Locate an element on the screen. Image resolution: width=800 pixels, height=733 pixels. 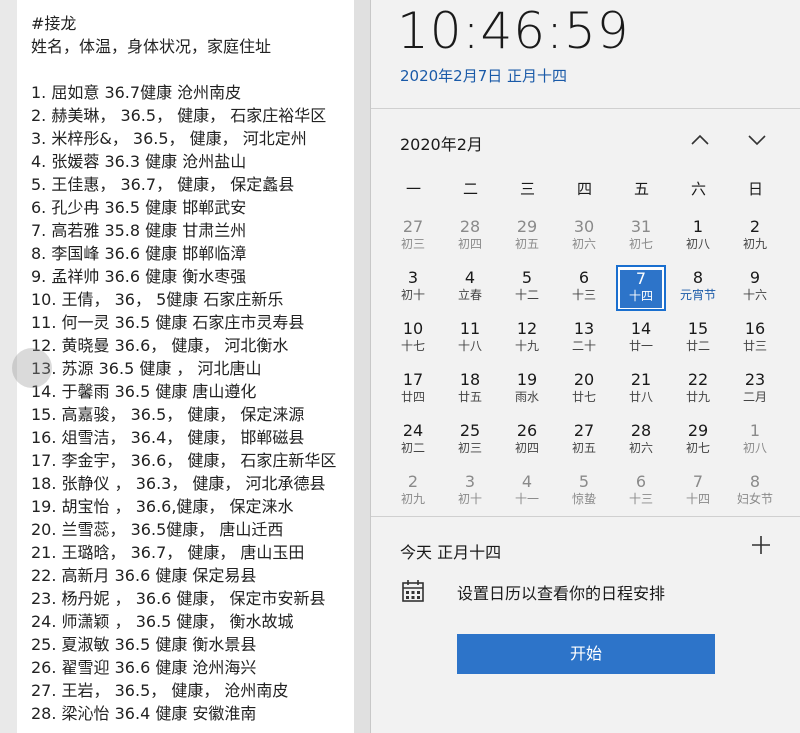
lunar-date-label: 十六 is located at coordinates (754, 295).